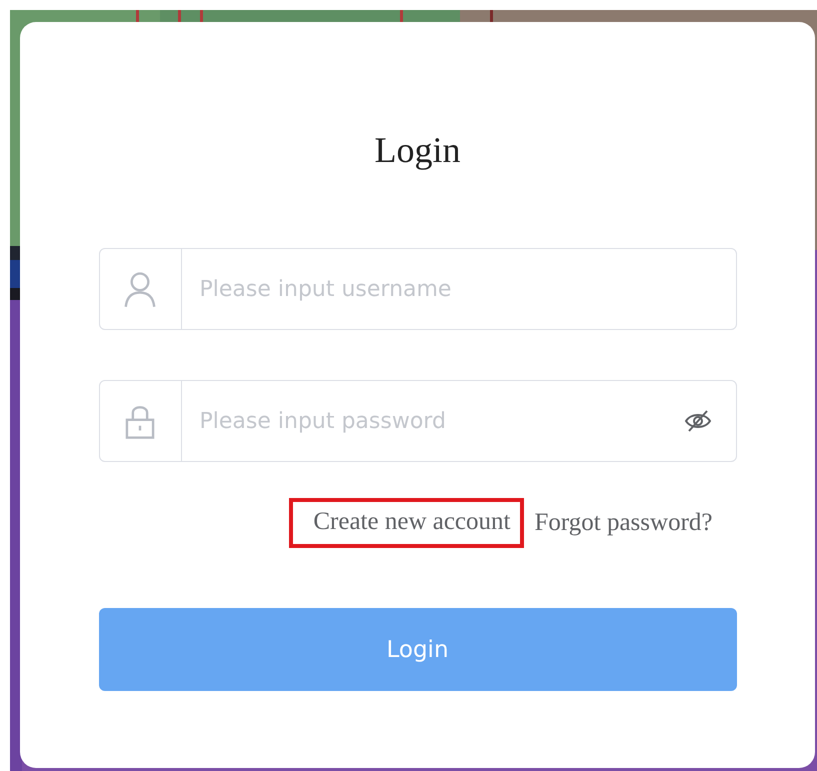  I want to click on eye-slash-icon, so click(698, 421).